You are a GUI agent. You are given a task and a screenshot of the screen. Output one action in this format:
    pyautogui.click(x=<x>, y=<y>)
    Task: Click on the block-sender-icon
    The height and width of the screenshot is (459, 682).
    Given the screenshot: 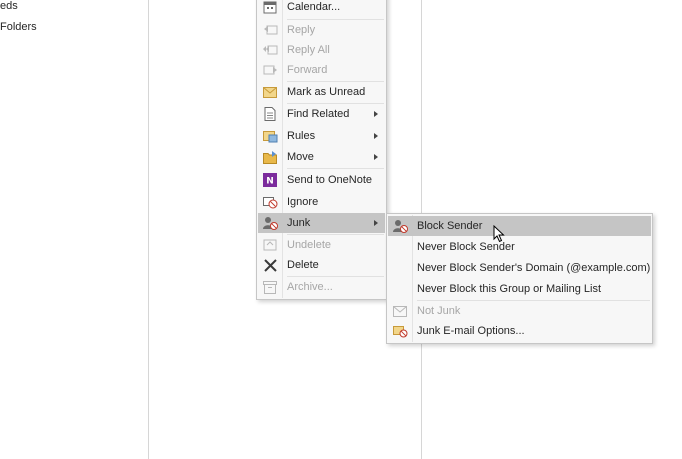 What is the action you would take?
    pyautogui.click(x=400, y=226)
    